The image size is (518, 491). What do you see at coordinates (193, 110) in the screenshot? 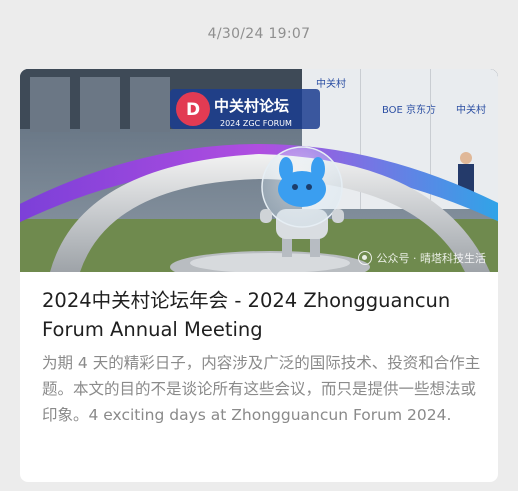
I see `svg-text: D` at bounding box center [193, 110].